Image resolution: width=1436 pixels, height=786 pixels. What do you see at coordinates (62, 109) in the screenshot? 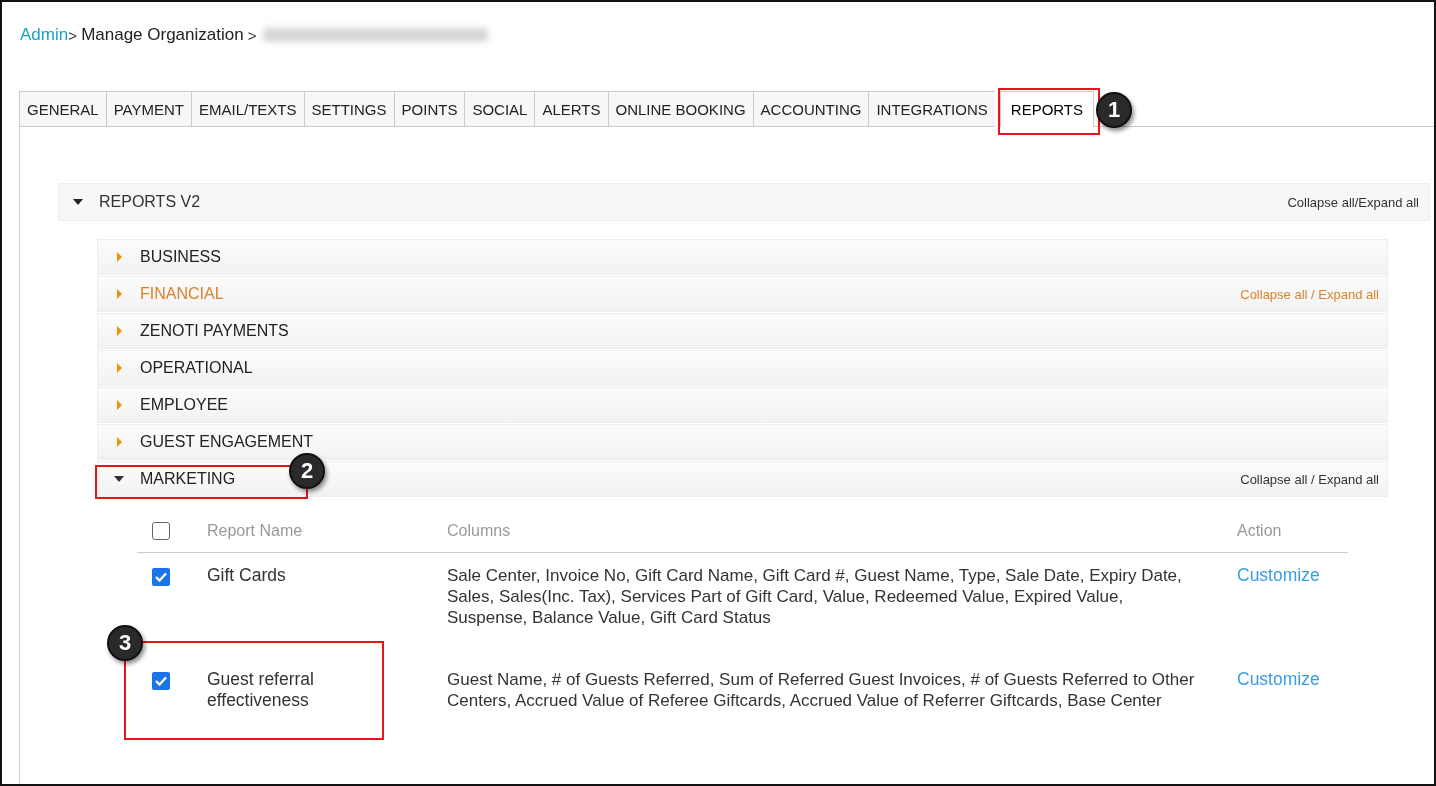
I see `tab: GENERAL` at bounding box center [62, 109].